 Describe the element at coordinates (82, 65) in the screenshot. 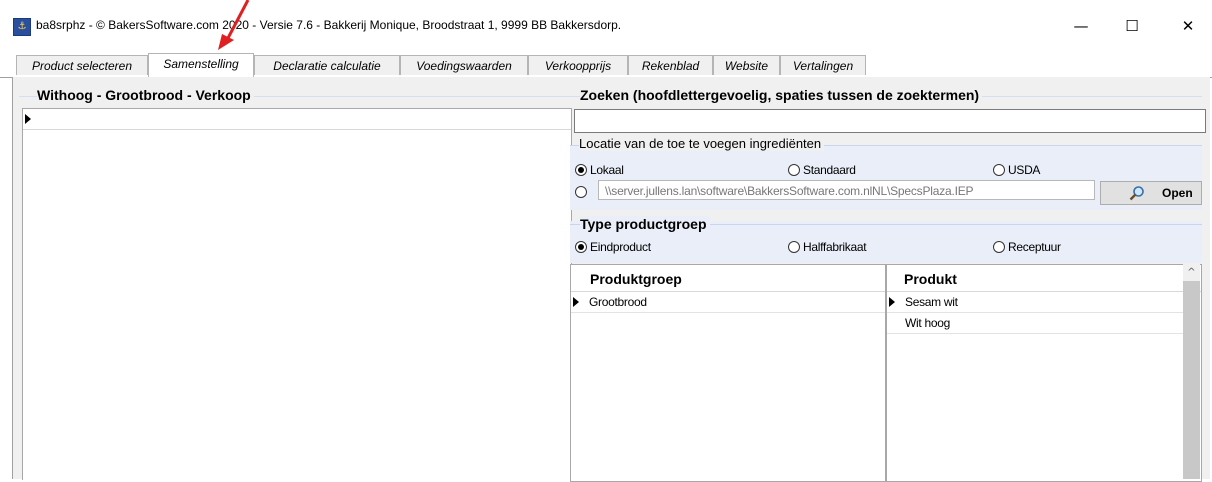

I see `tab-product-selecteren: Product selecteren` at that location.